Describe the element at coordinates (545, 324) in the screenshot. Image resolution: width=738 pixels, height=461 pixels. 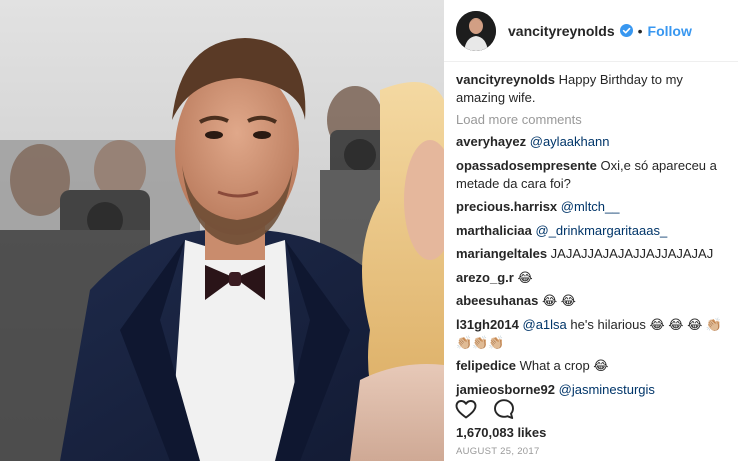
I see `comment-mention: @a1lsa` at that location.